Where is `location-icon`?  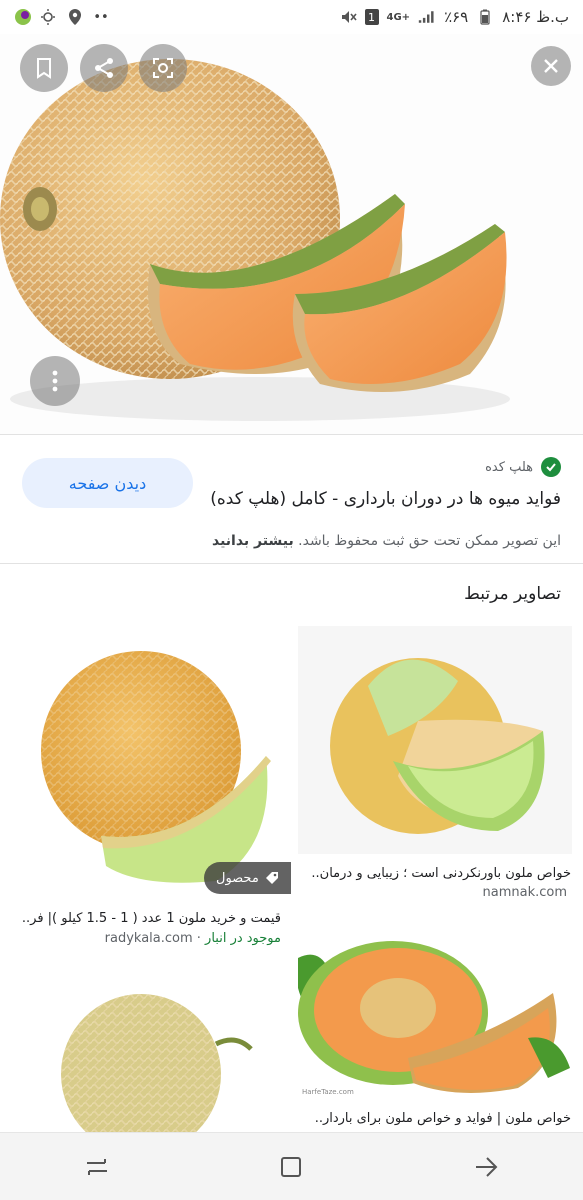
location-icon is located at coordinates (75, 17).